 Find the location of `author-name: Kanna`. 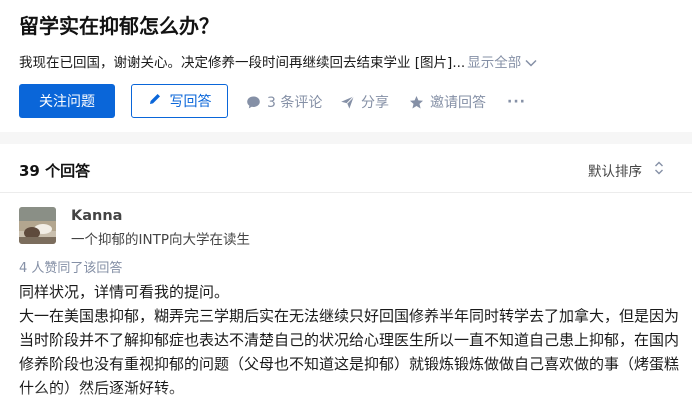

author-name: Kanna is located at coordinates (96, 216).